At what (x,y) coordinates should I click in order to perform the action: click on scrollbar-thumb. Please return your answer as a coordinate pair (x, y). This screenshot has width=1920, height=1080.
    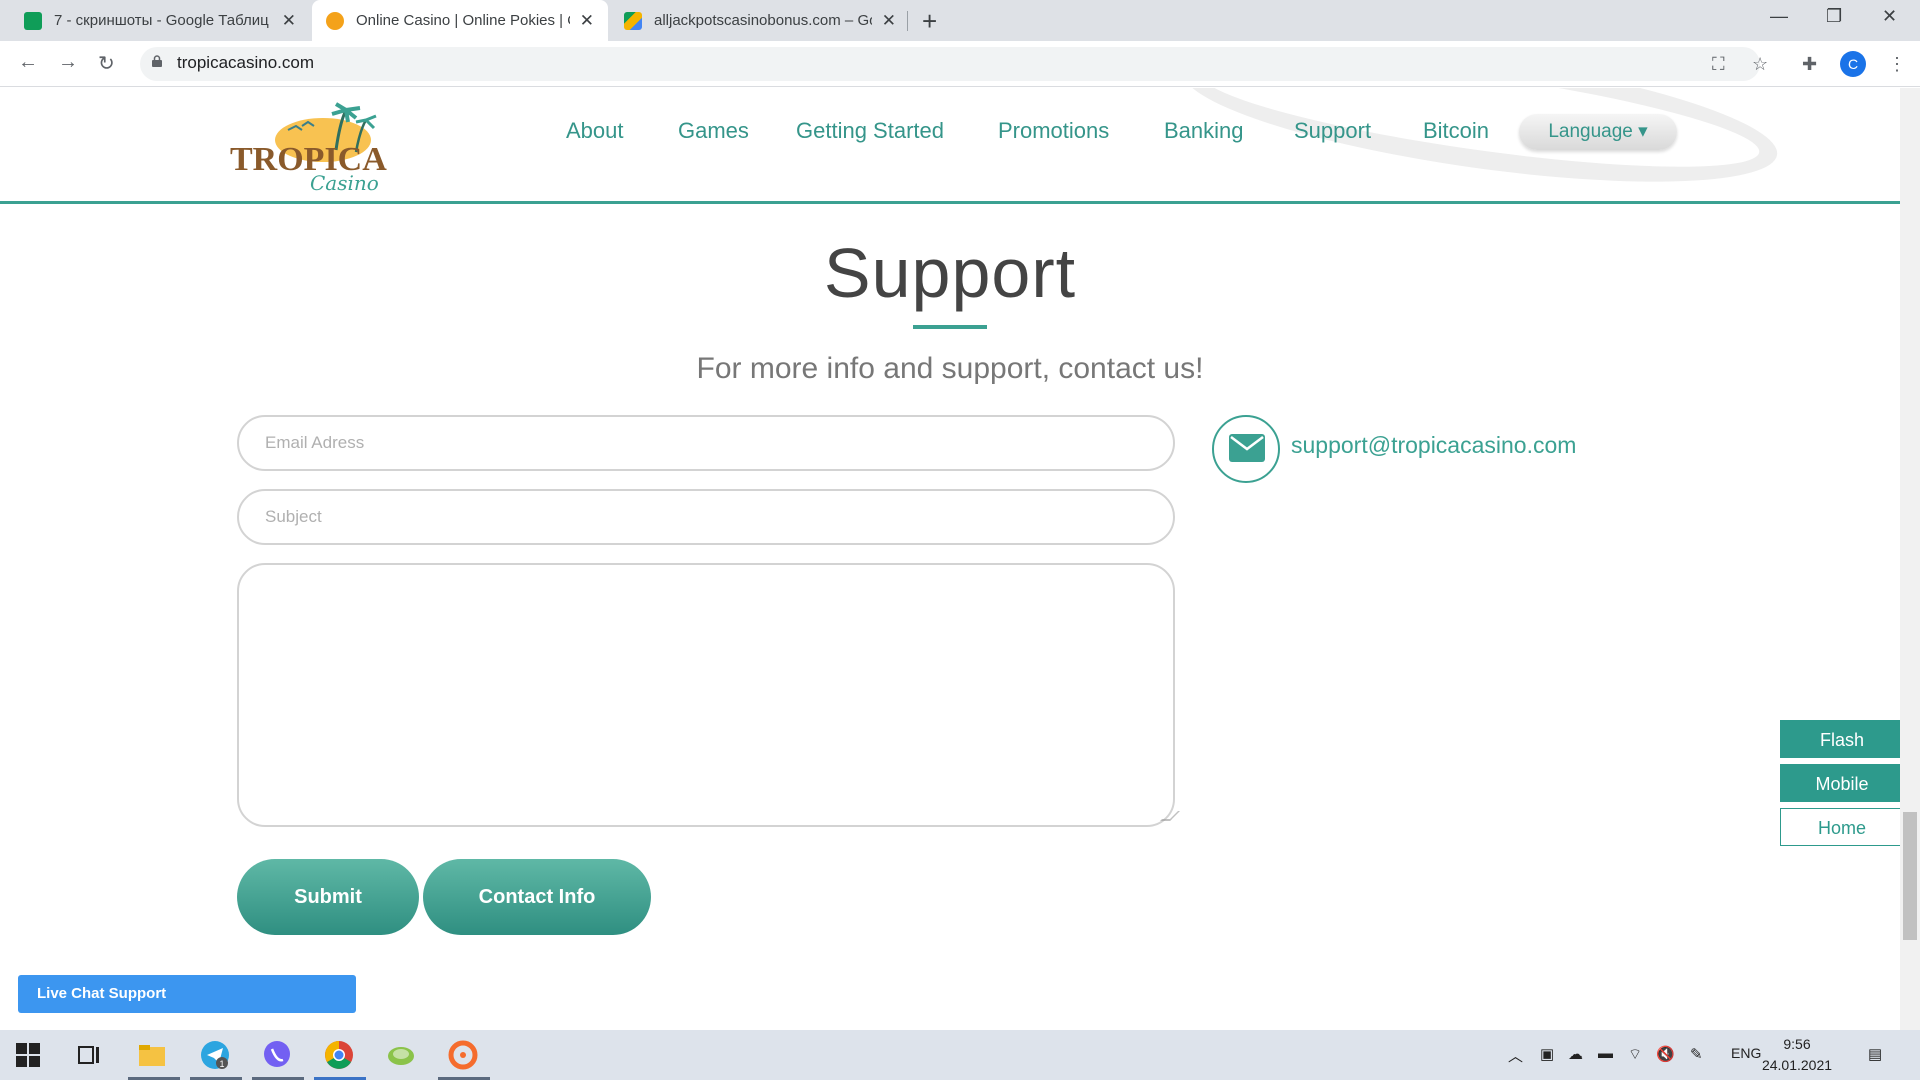
    Looking at the image, I should click on (1910, 876).